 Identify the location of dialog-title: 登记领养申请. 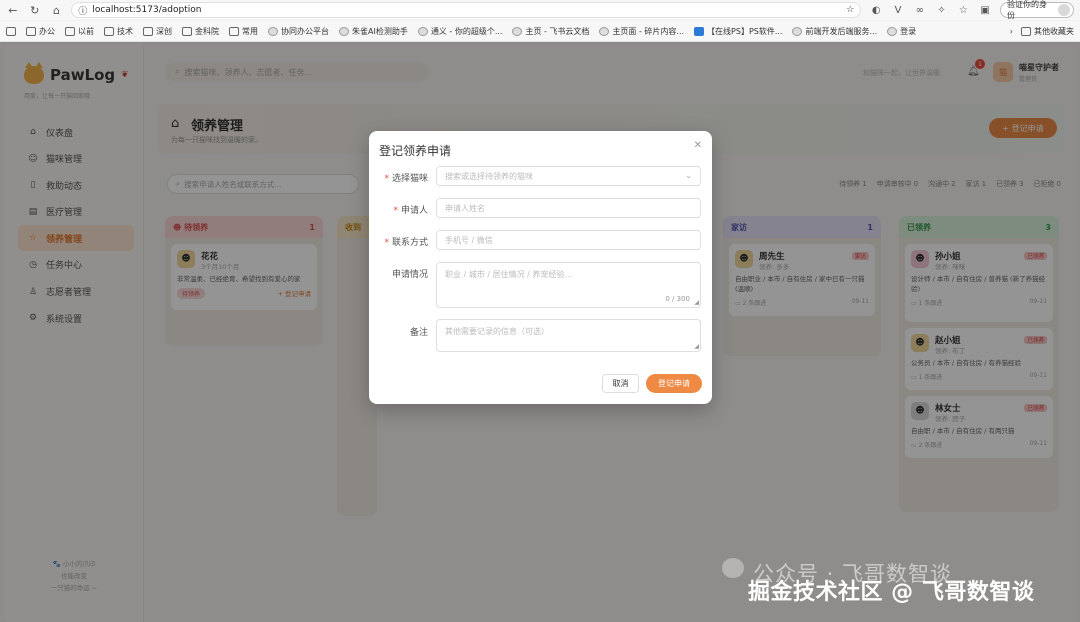
(415, 151).